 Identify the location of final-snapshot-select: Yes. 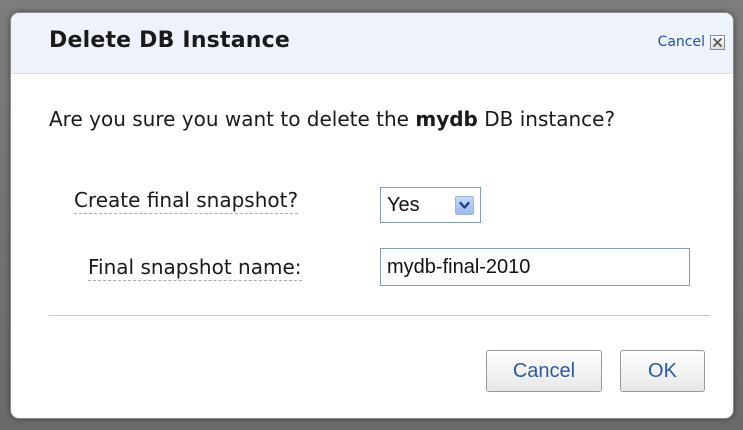
(430, 205).